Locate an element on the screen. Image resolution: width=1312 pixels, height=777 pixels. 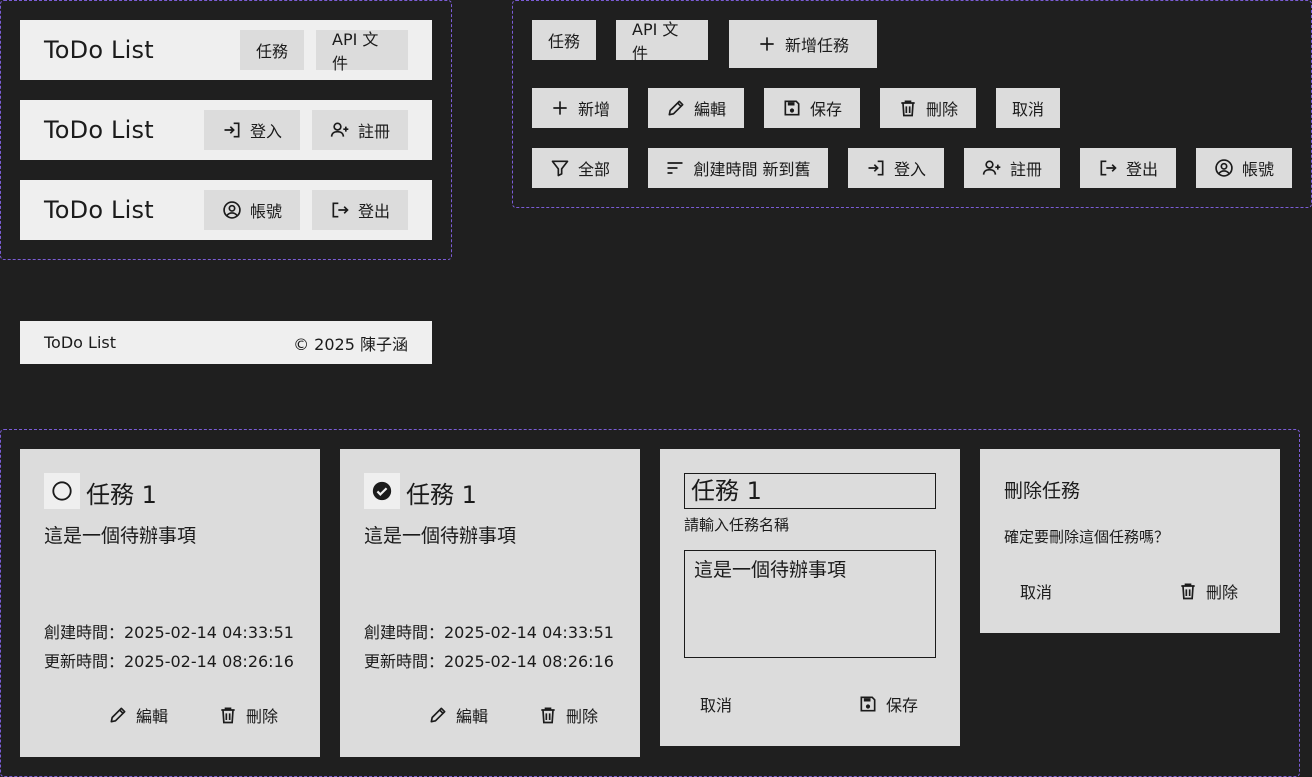
title-hint: 請輸入任務名稱 is located at coordinates (737, 525).